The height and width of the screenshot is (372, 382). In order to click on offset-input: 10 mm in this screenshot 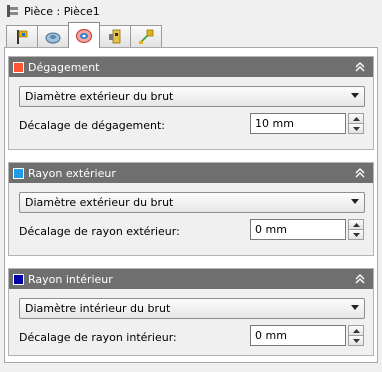, I will do `click(298, 123)`.